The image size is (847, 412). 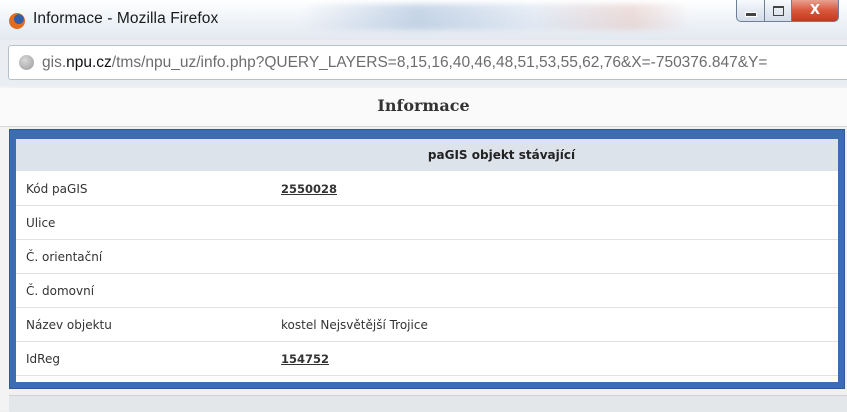 I want to click on table-row: Ulice, so click(x=427, y=222).